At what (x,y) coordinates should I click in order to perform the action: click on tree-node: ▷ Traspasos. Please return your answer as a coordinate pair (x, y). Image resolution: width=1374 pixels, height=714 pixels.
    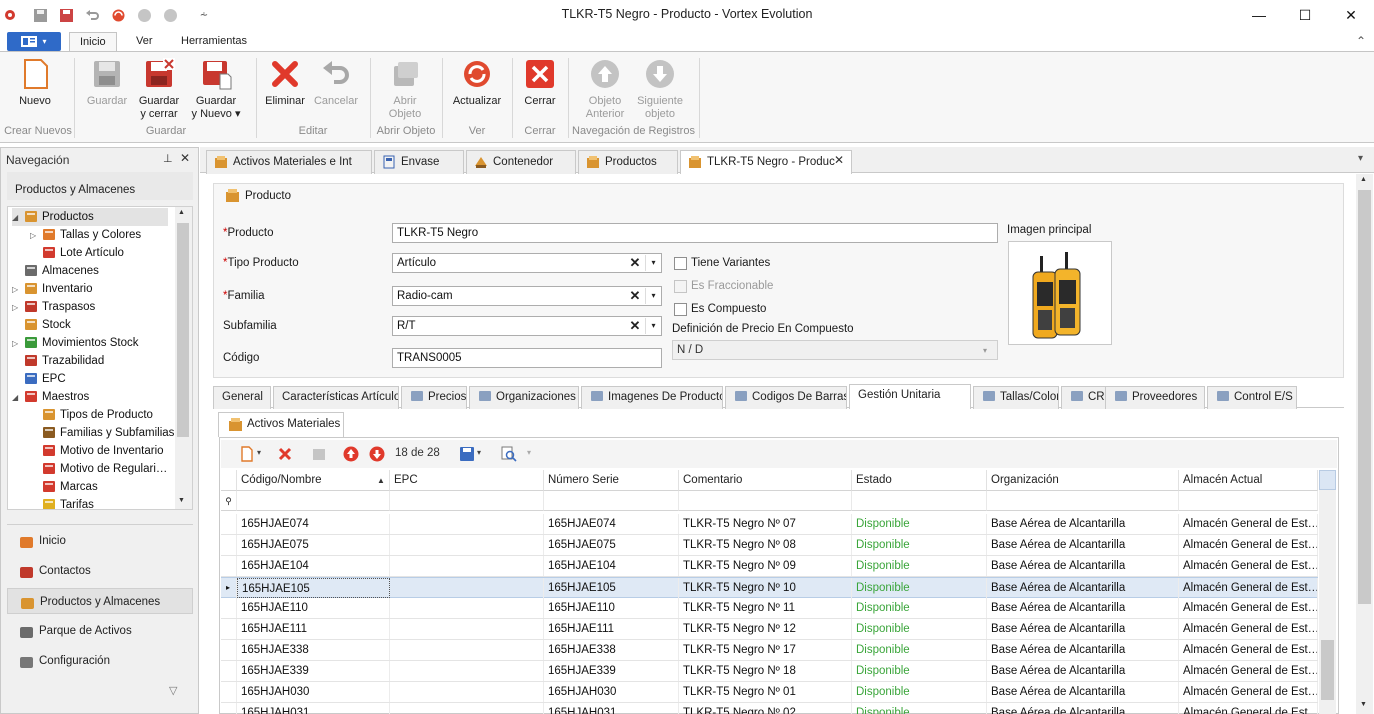
    Looking at the image, I should click on (53, 307).